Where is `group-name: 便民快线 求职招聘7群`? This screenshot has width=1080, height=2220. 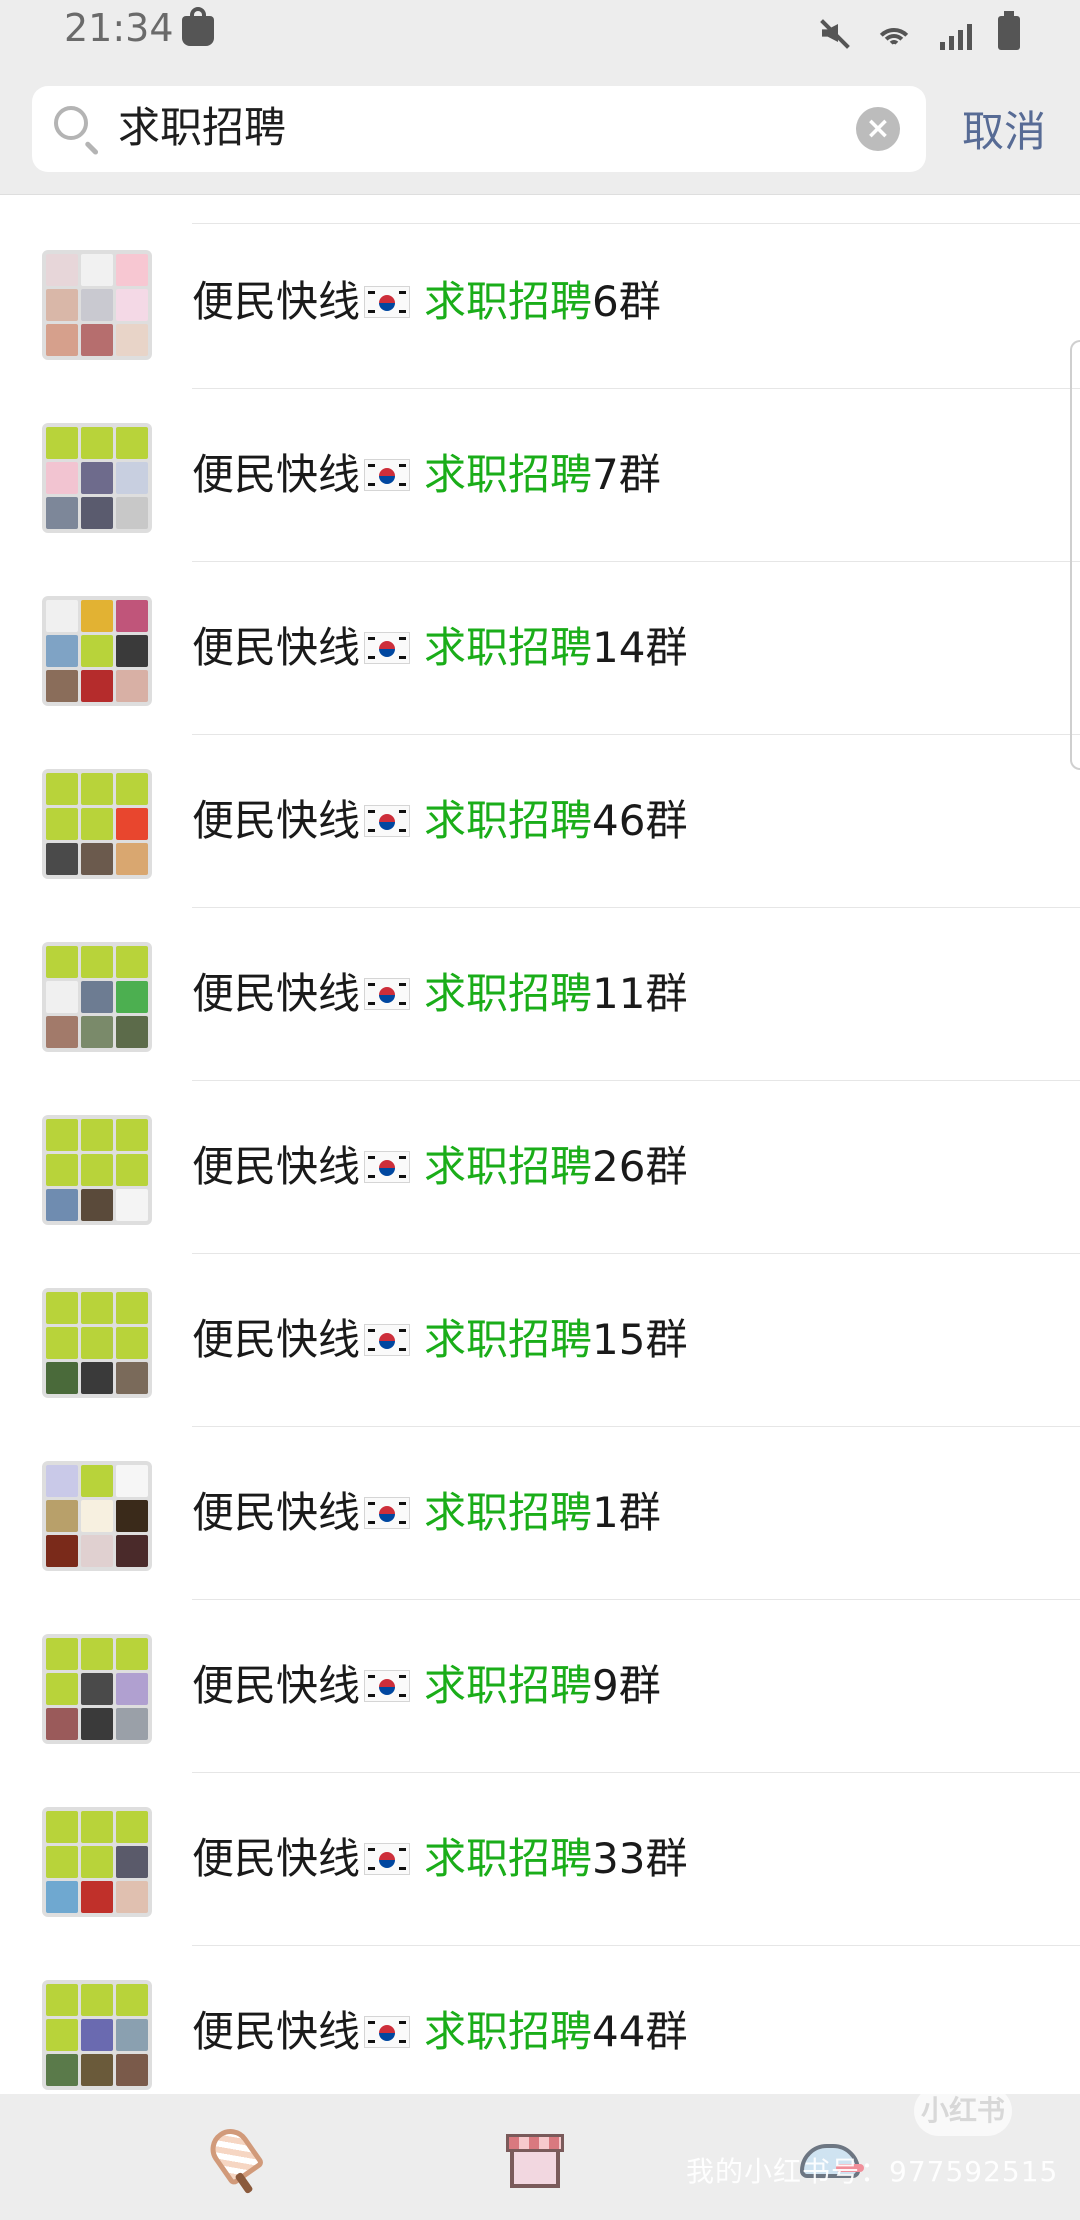
group-name: 便民快线 求职招聘7群 is located at coordinates (426, 475).